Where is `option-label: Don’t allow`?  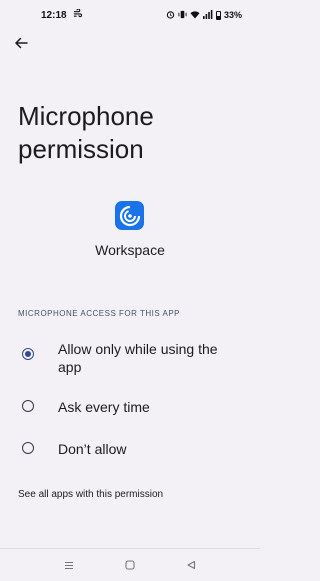 option-label: Don’t allow is located at coordinates (92, 449).